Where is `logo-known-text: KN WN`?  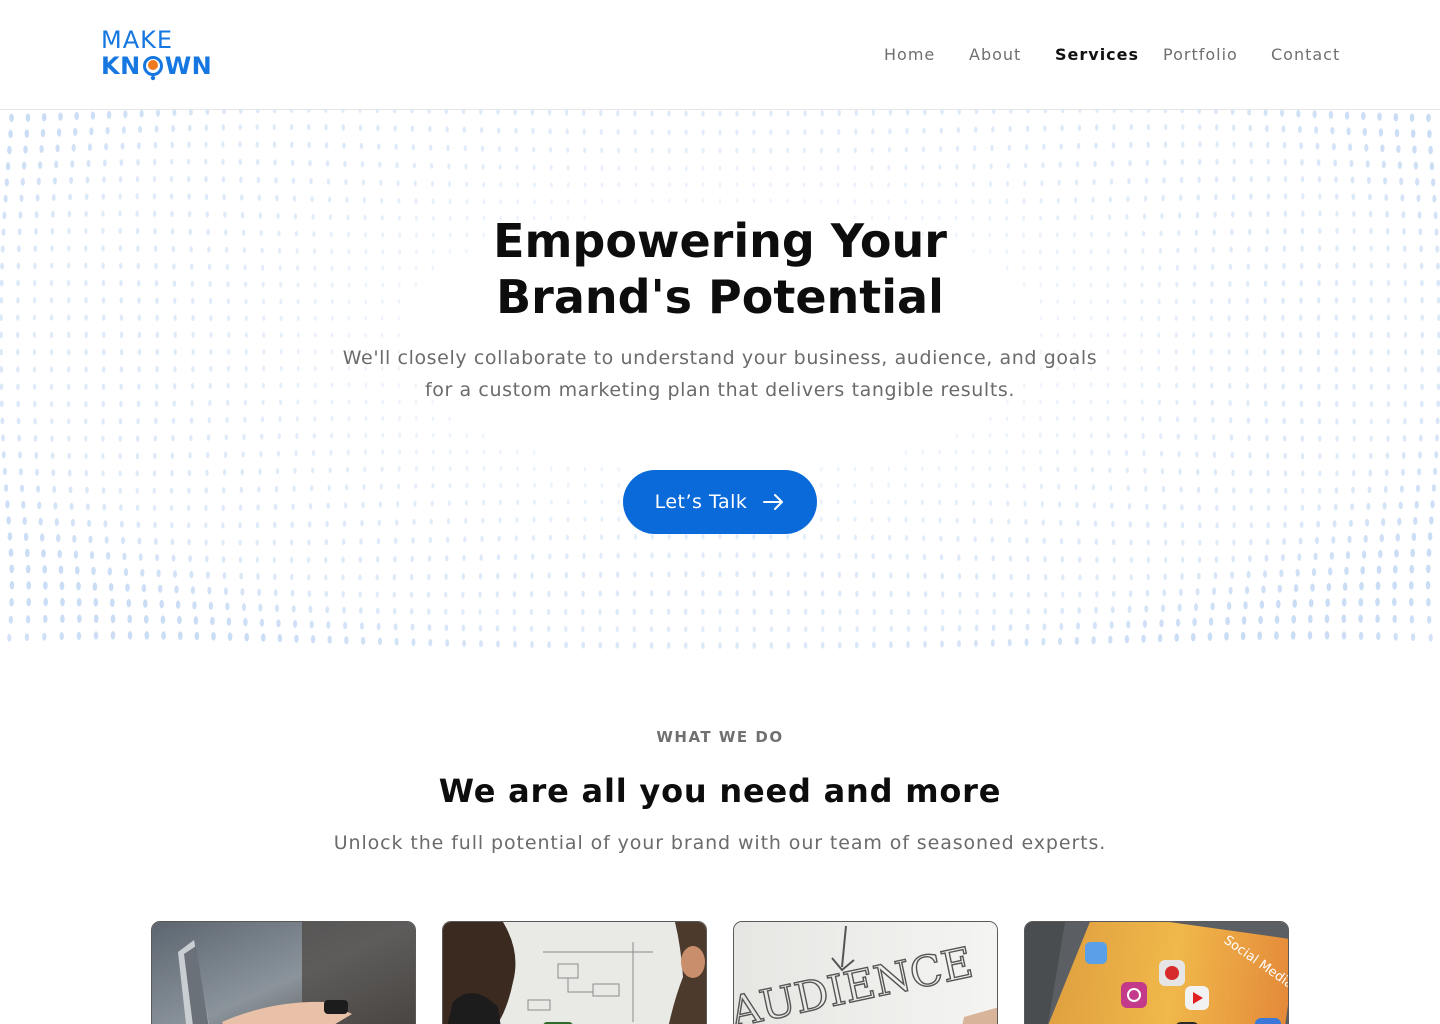
logo-known-text: KN WN is located at coordinates (157, 66).